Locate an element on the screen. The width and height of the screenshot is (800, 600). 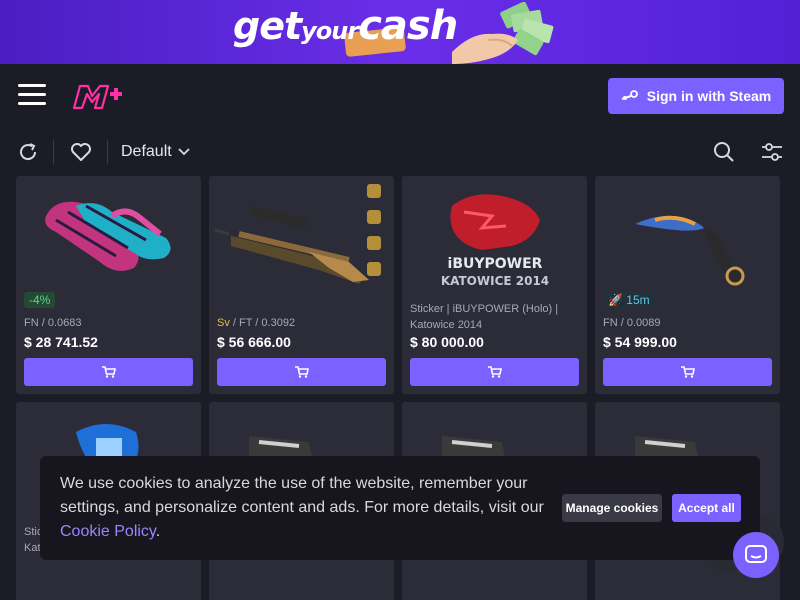
sticker-ibp-text: iBUYPOWER is located at coordinates (495, 264).